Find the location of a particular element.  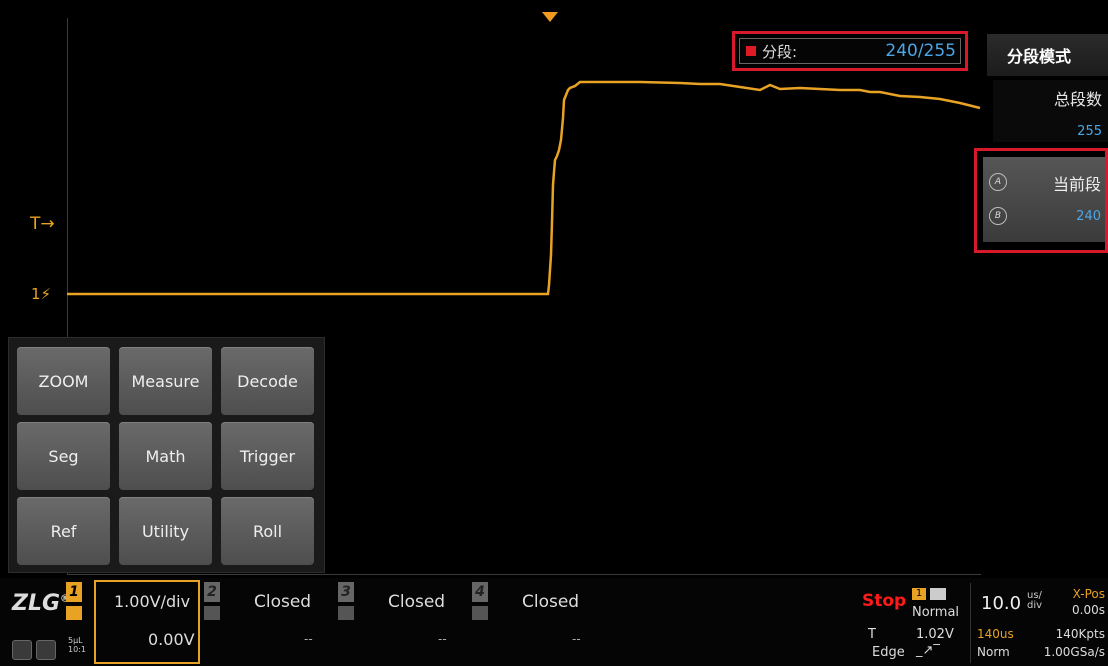

acquisition-panel: Stop 1 Normal T 1.02V Edge _↗‾ is located at coordinates (913, 623).